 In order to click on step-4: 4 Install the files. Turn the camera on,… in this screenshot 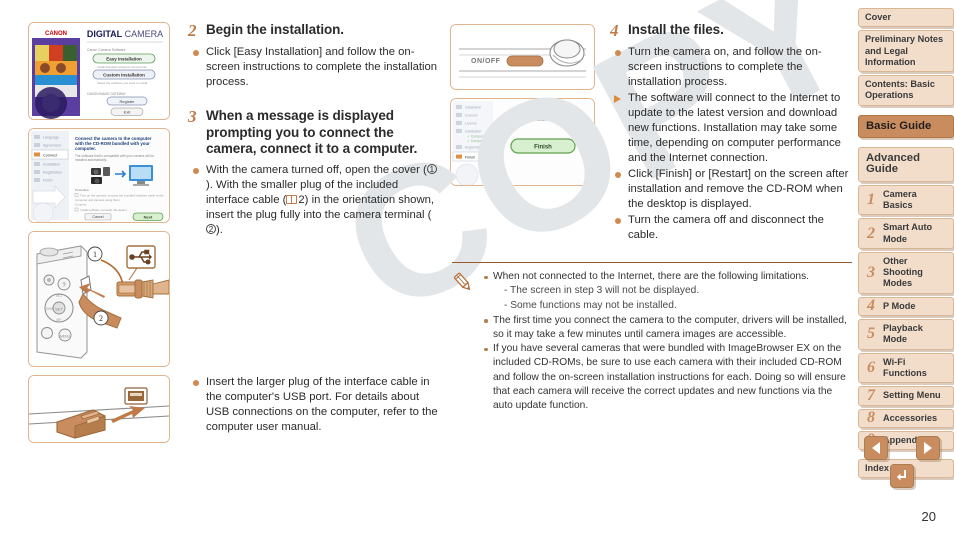, I will do `click(730, 132)`.